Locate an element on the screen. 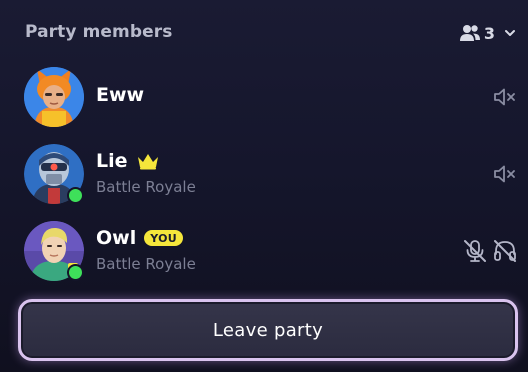 The width and height of the screenshot is (528, 372). avatar is located at coordinates (54, 97).